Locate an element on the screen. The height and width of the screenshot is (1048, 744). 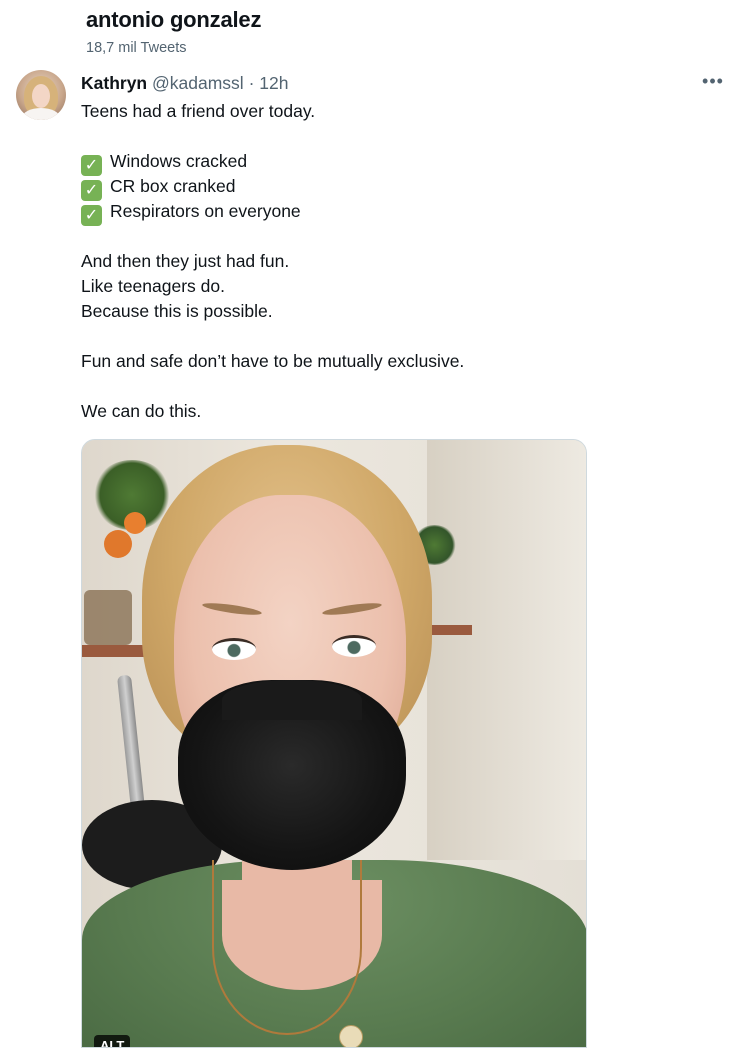
photo-jar is located at coordinates (108, 617).